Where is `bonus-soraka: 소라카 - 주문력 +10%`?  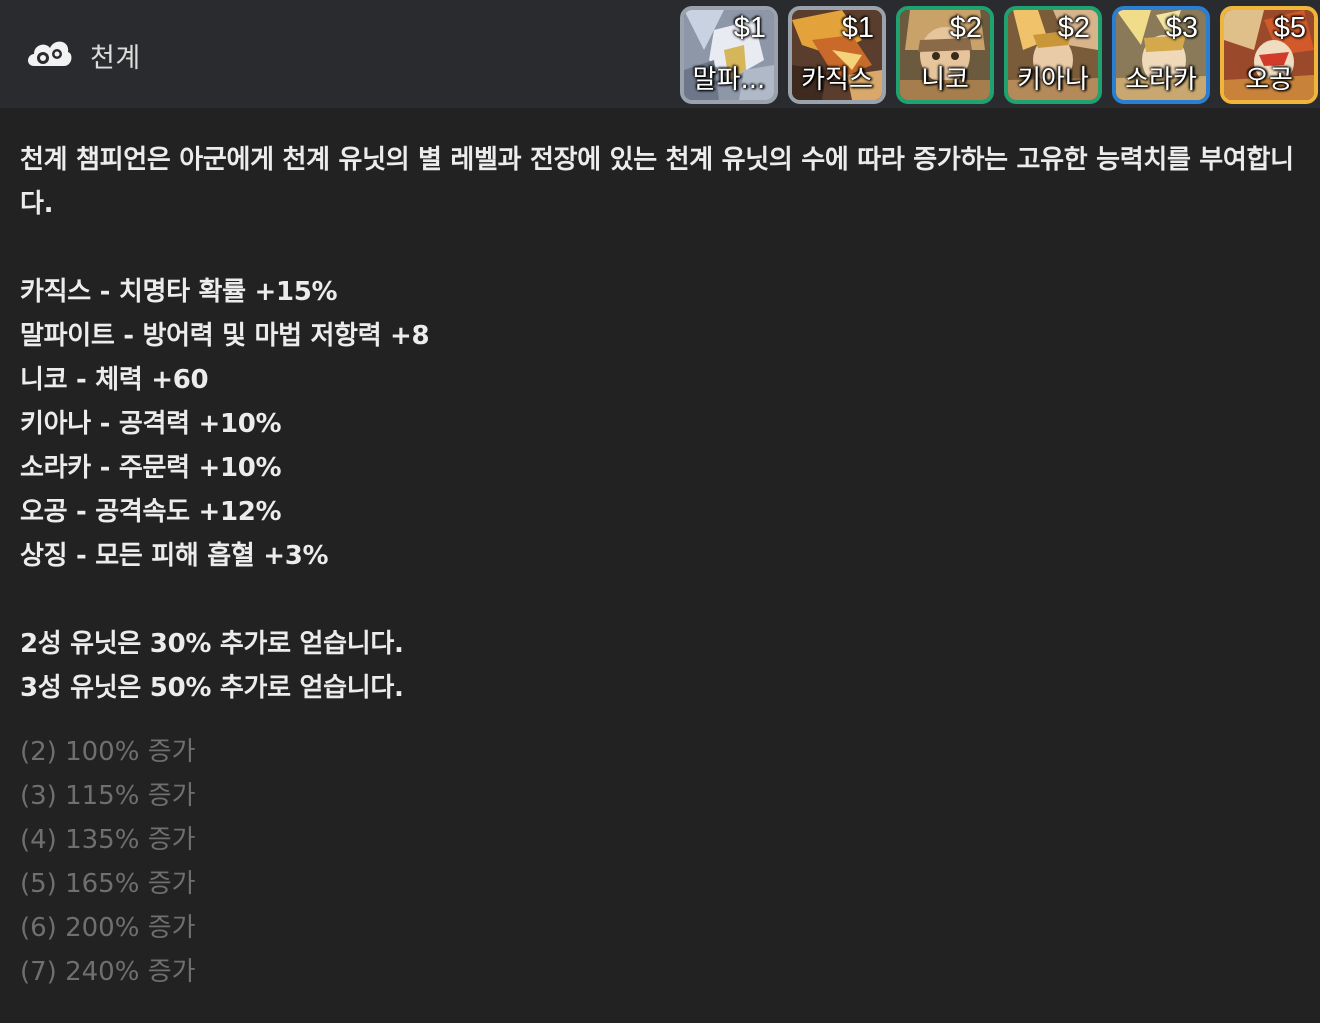 bonus-soraka: 소라카 - 주문력 +10% is located at coordinates (151, 468).